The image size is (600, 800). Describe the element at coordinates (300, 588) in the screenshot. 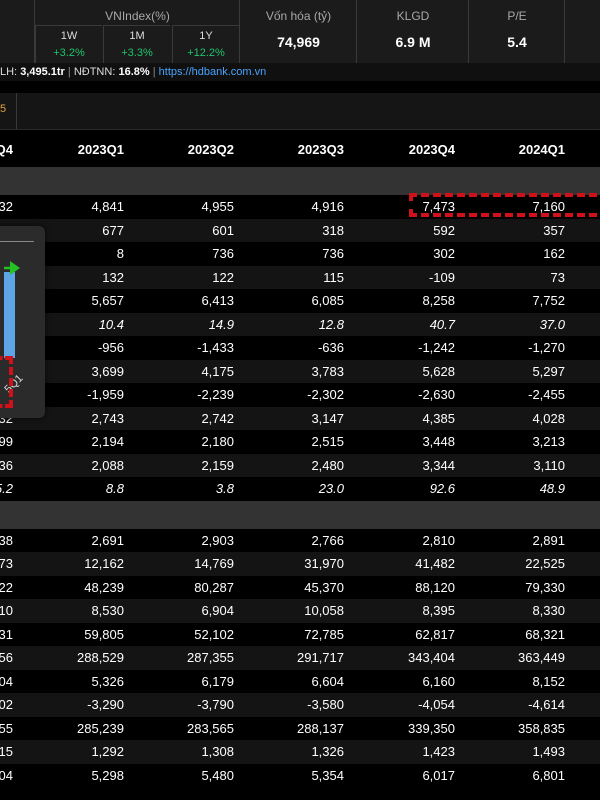

I see `table-row: 22 48,239 80,287 45,370 88,120 79,330` at that location.